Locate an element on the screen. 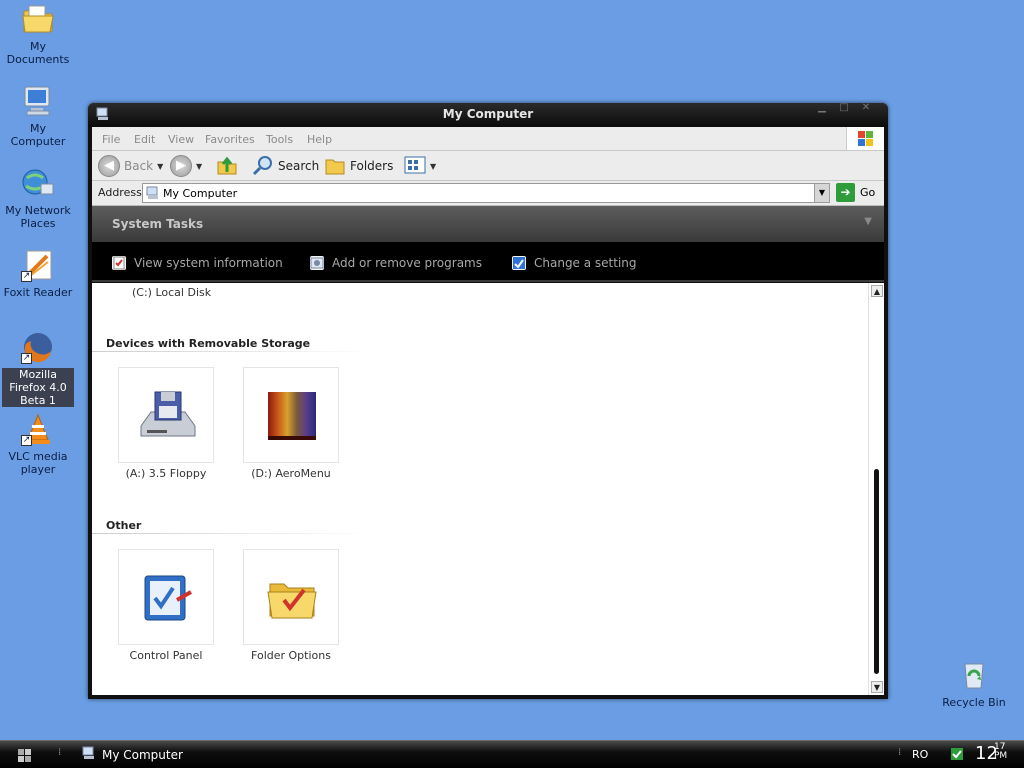  task-view-system-information: View system information is located at coordinates (197, 263).